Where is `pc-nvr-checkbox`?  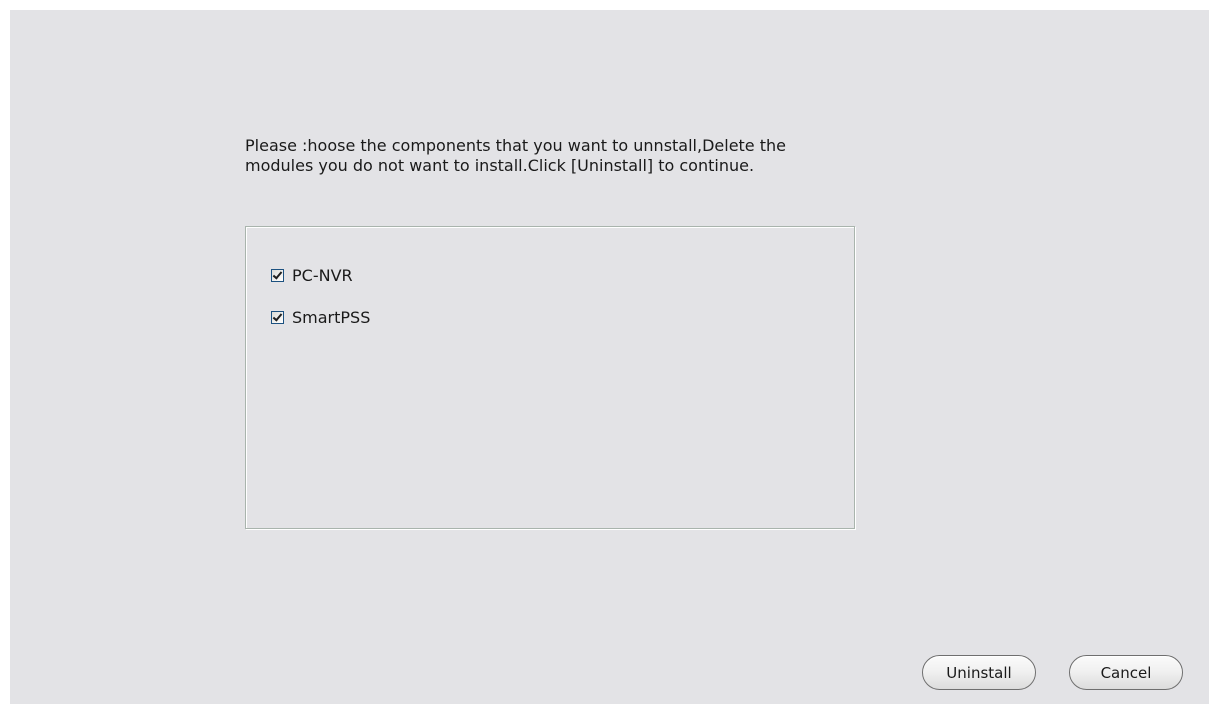
pc-nvr-checkbox is located at coordinates (277, 275).